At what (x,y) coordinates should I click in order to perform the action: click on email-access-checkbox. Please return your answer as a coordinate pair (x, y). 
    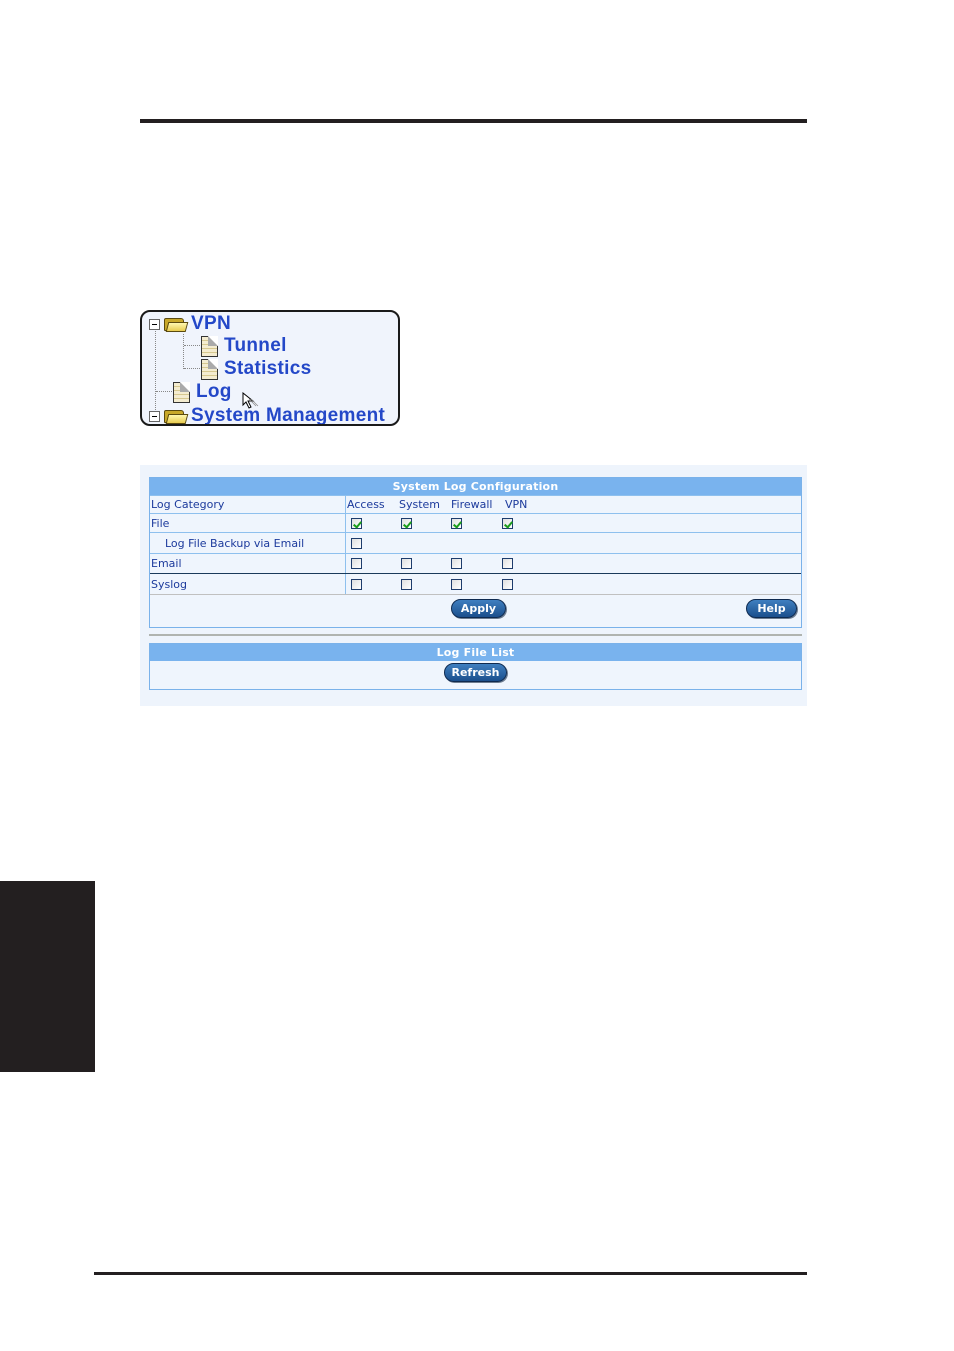
    Looking at the image, I should click on (356, 563).